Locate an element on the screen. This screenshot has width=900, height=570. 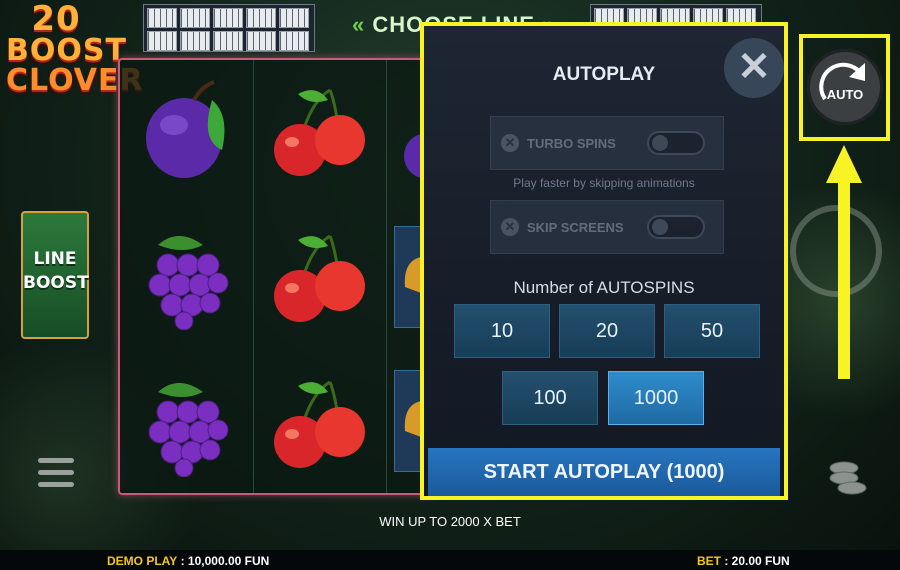
line-boost-line-1: LINE is located at coordinates (55, 259).